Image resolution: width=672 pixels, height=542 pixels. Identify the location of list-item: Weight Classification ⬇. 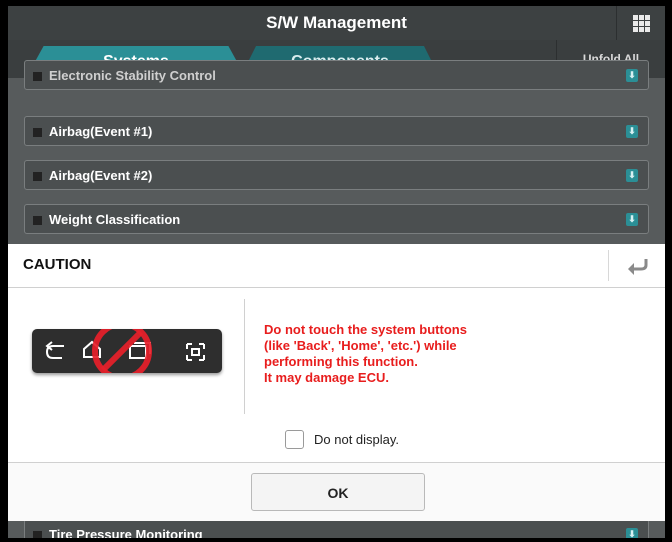
(336, 219).